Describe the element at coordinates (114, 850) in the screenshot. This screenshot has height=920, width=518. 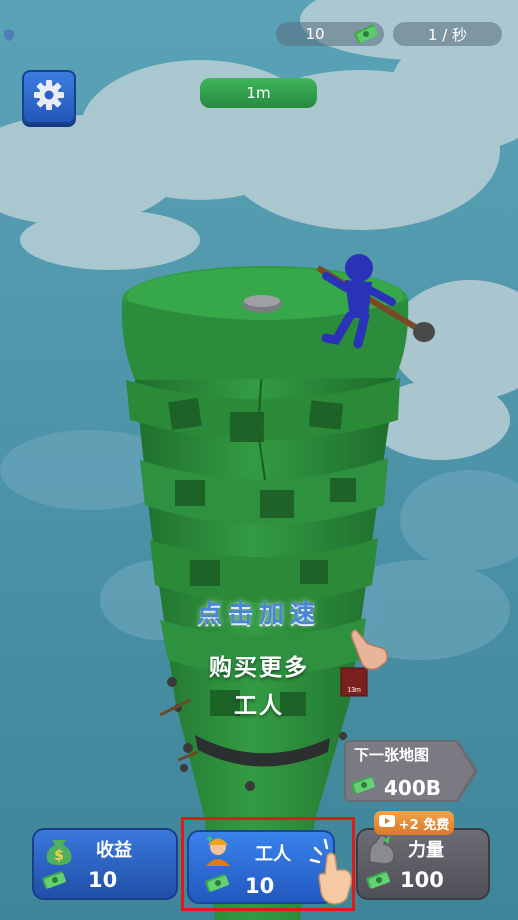
I see `income-label: 收益` at that location.